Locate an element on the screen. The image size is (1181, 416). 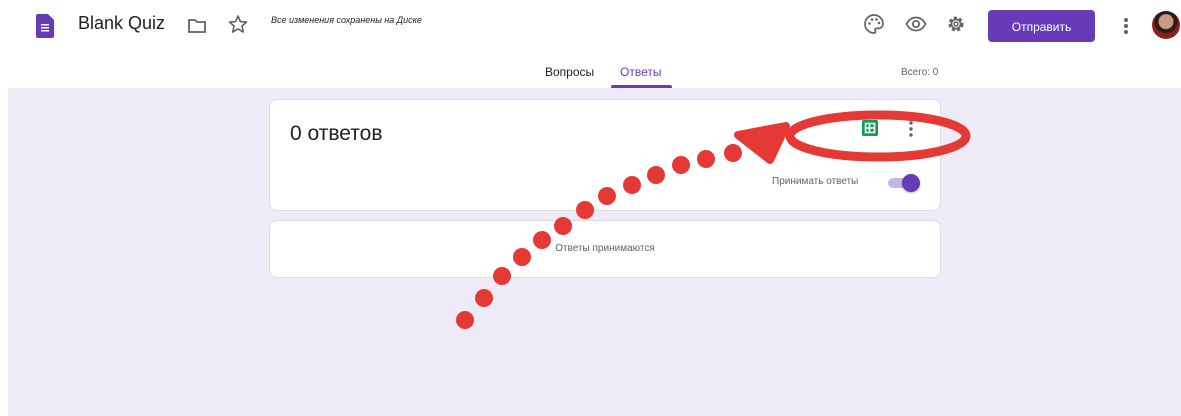
accept-responses-toggle is located at coordinates (904, 183).